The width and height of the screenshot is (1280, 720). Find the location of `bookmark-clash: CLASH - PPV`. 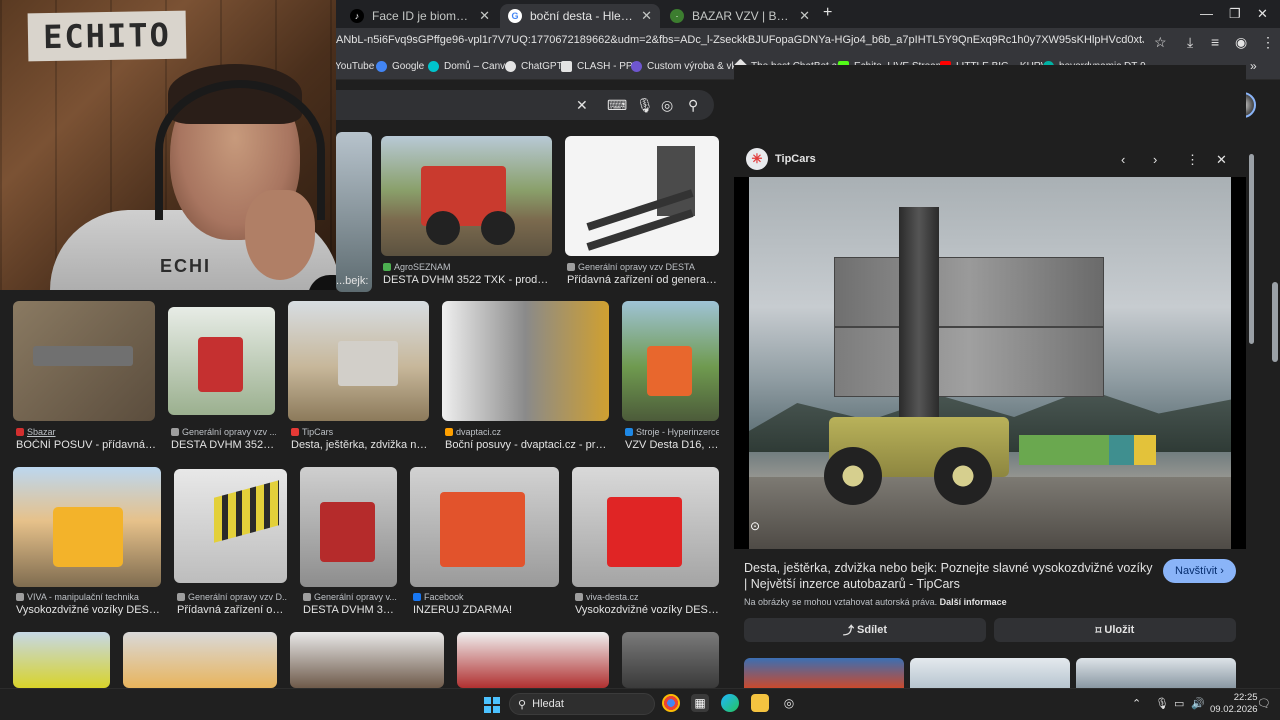

bookmark-clash: CLASH - PPV is located at coordinates (600, 66).